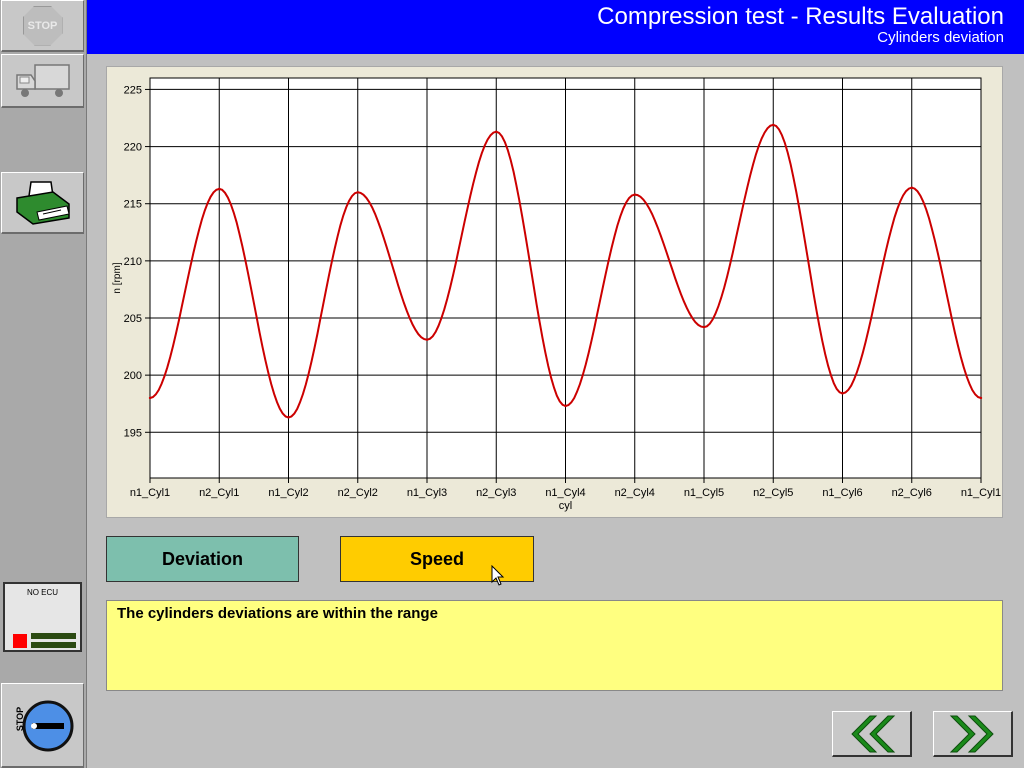 The height and width of the screenshot is (768, 1024). Describe the element at coordinates (773, 493) in the screenshot. I see `x-tick-label: n2_Cyl5` at that location.